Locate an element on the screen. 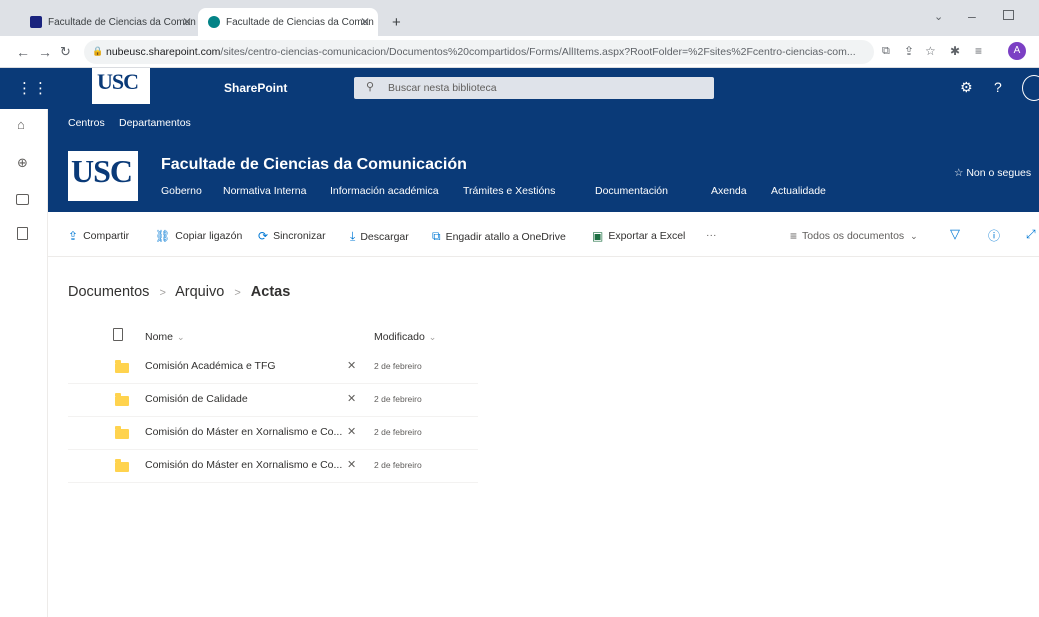 This screenshot has height=617, width=1039. site-nav-tramites: Trámites e Xestións is located at coordinates (509, 191).